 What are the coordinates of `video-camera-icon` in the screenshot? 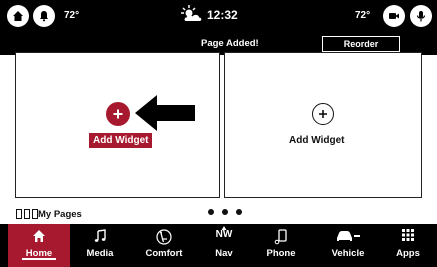 It's located at (394, 16).